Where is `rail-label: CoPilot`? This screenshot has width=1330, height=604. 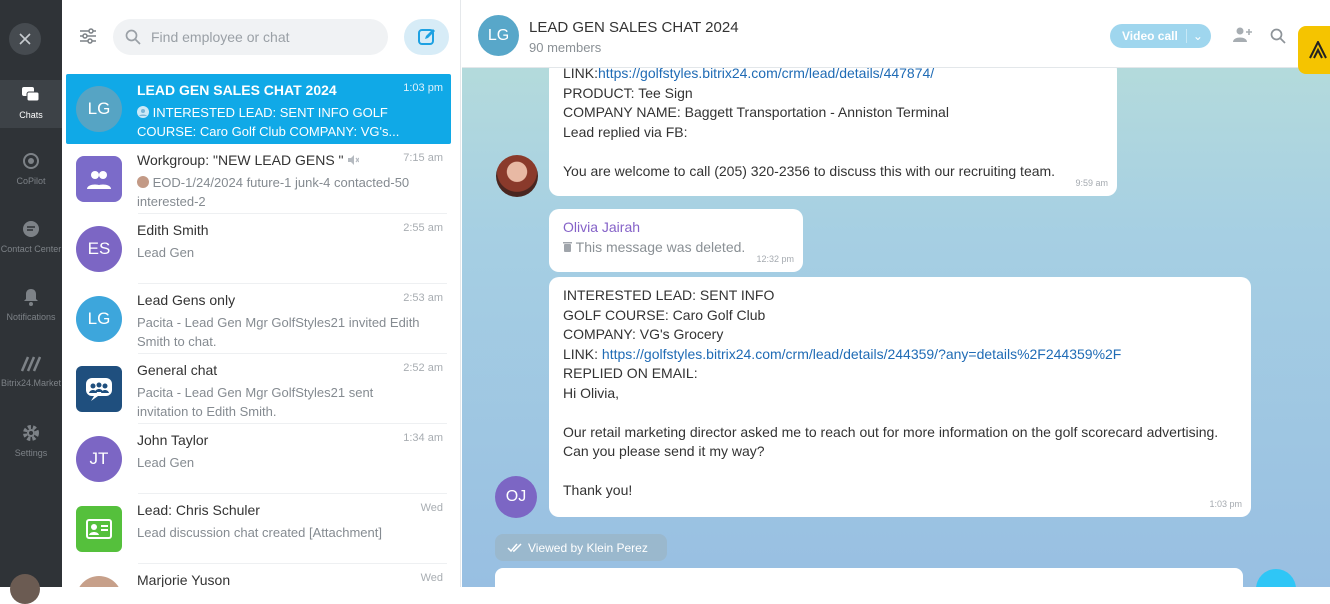 rail-label: CoPilot is located at coordinates (31, 181).